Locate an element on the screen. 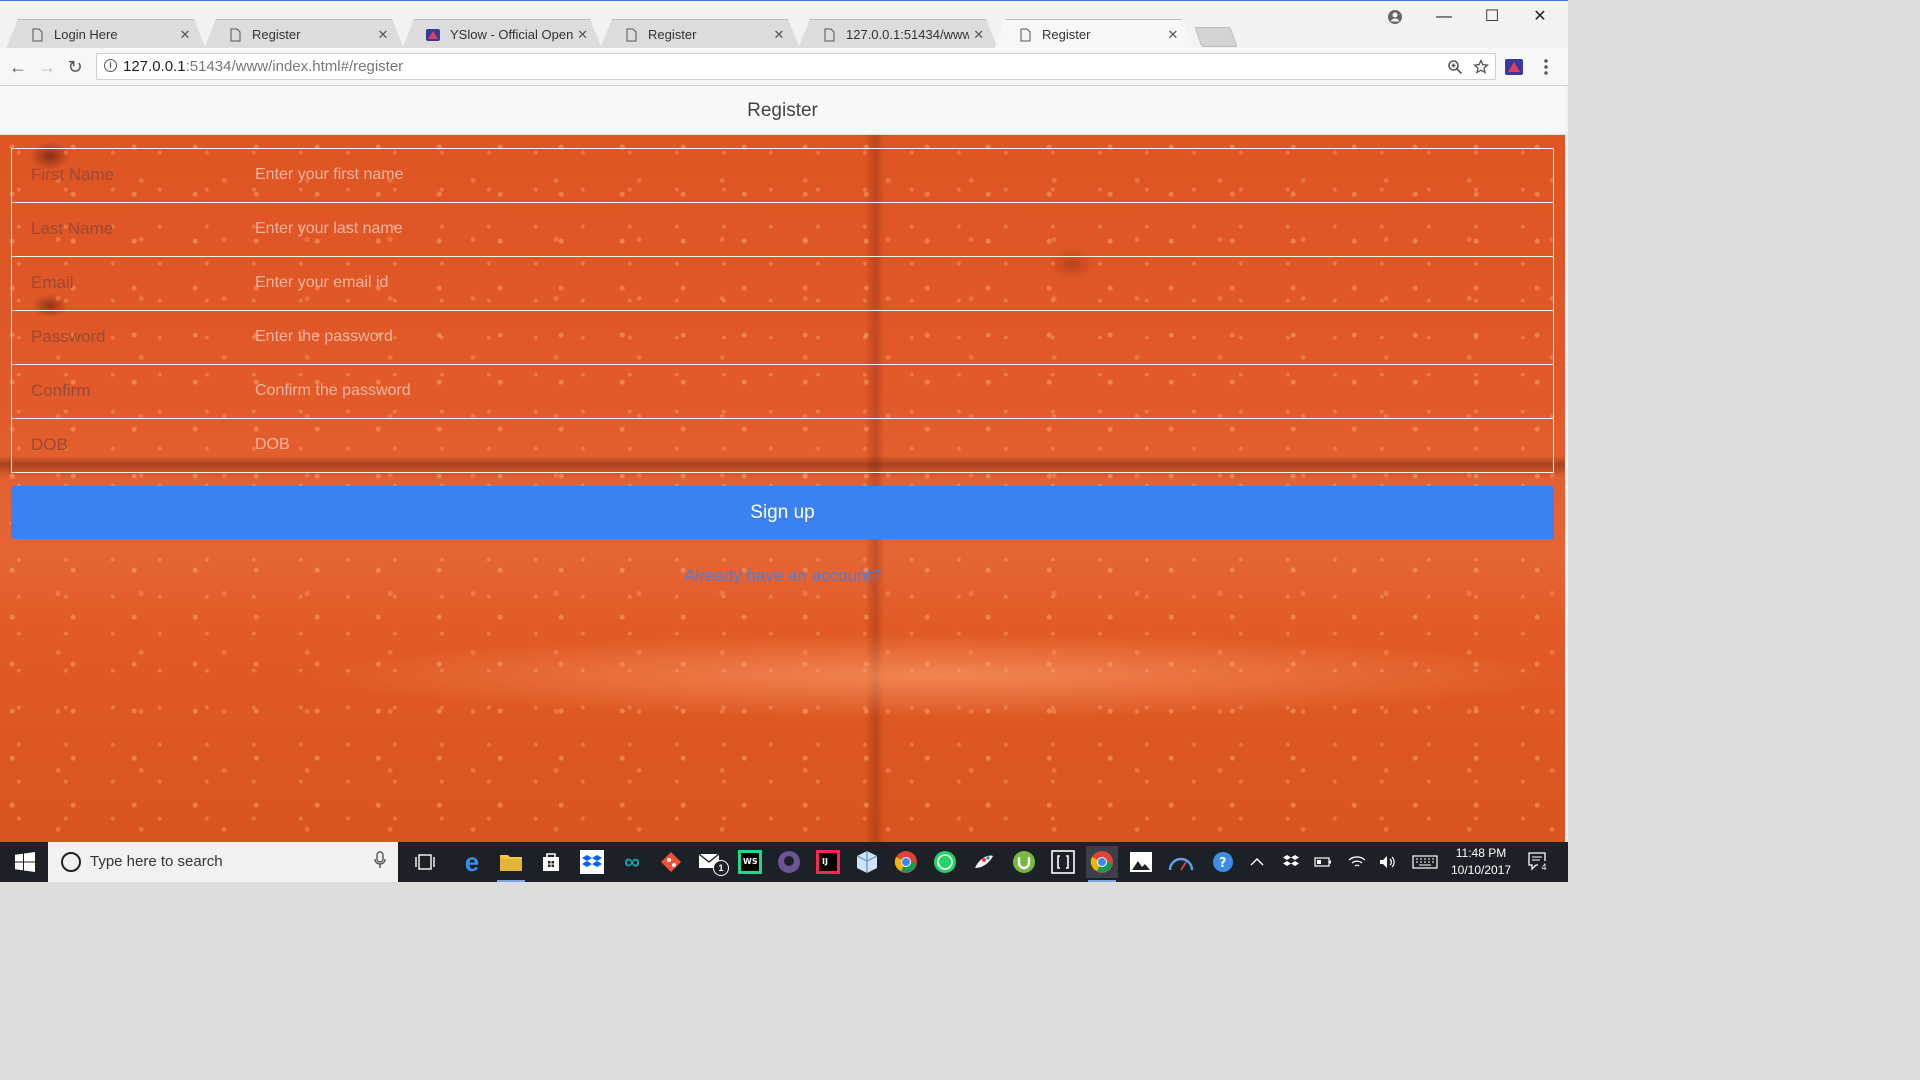  github-desktop-icon is located at coordinates (789, 862).